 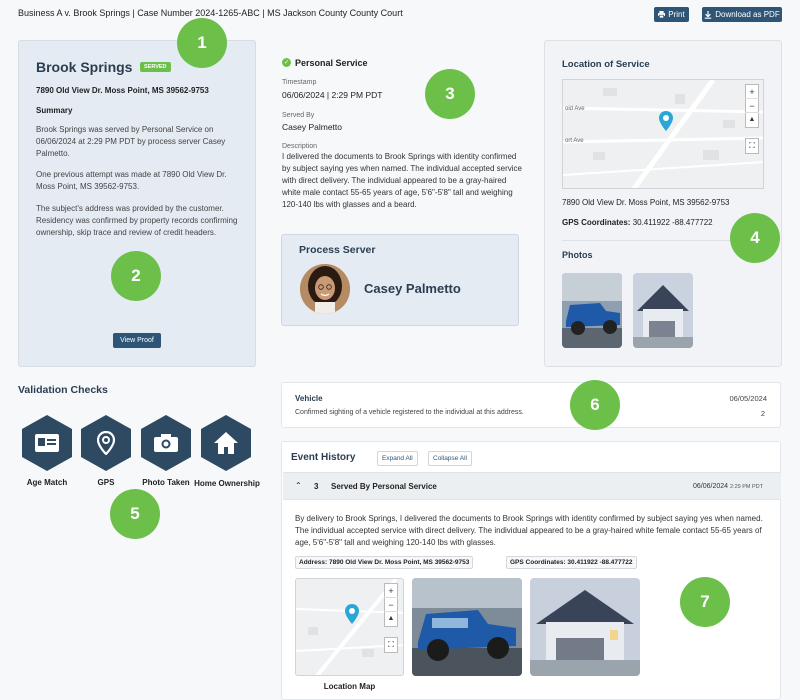 I want to click on vehicle-count: 2, so click(x=762, y=413).